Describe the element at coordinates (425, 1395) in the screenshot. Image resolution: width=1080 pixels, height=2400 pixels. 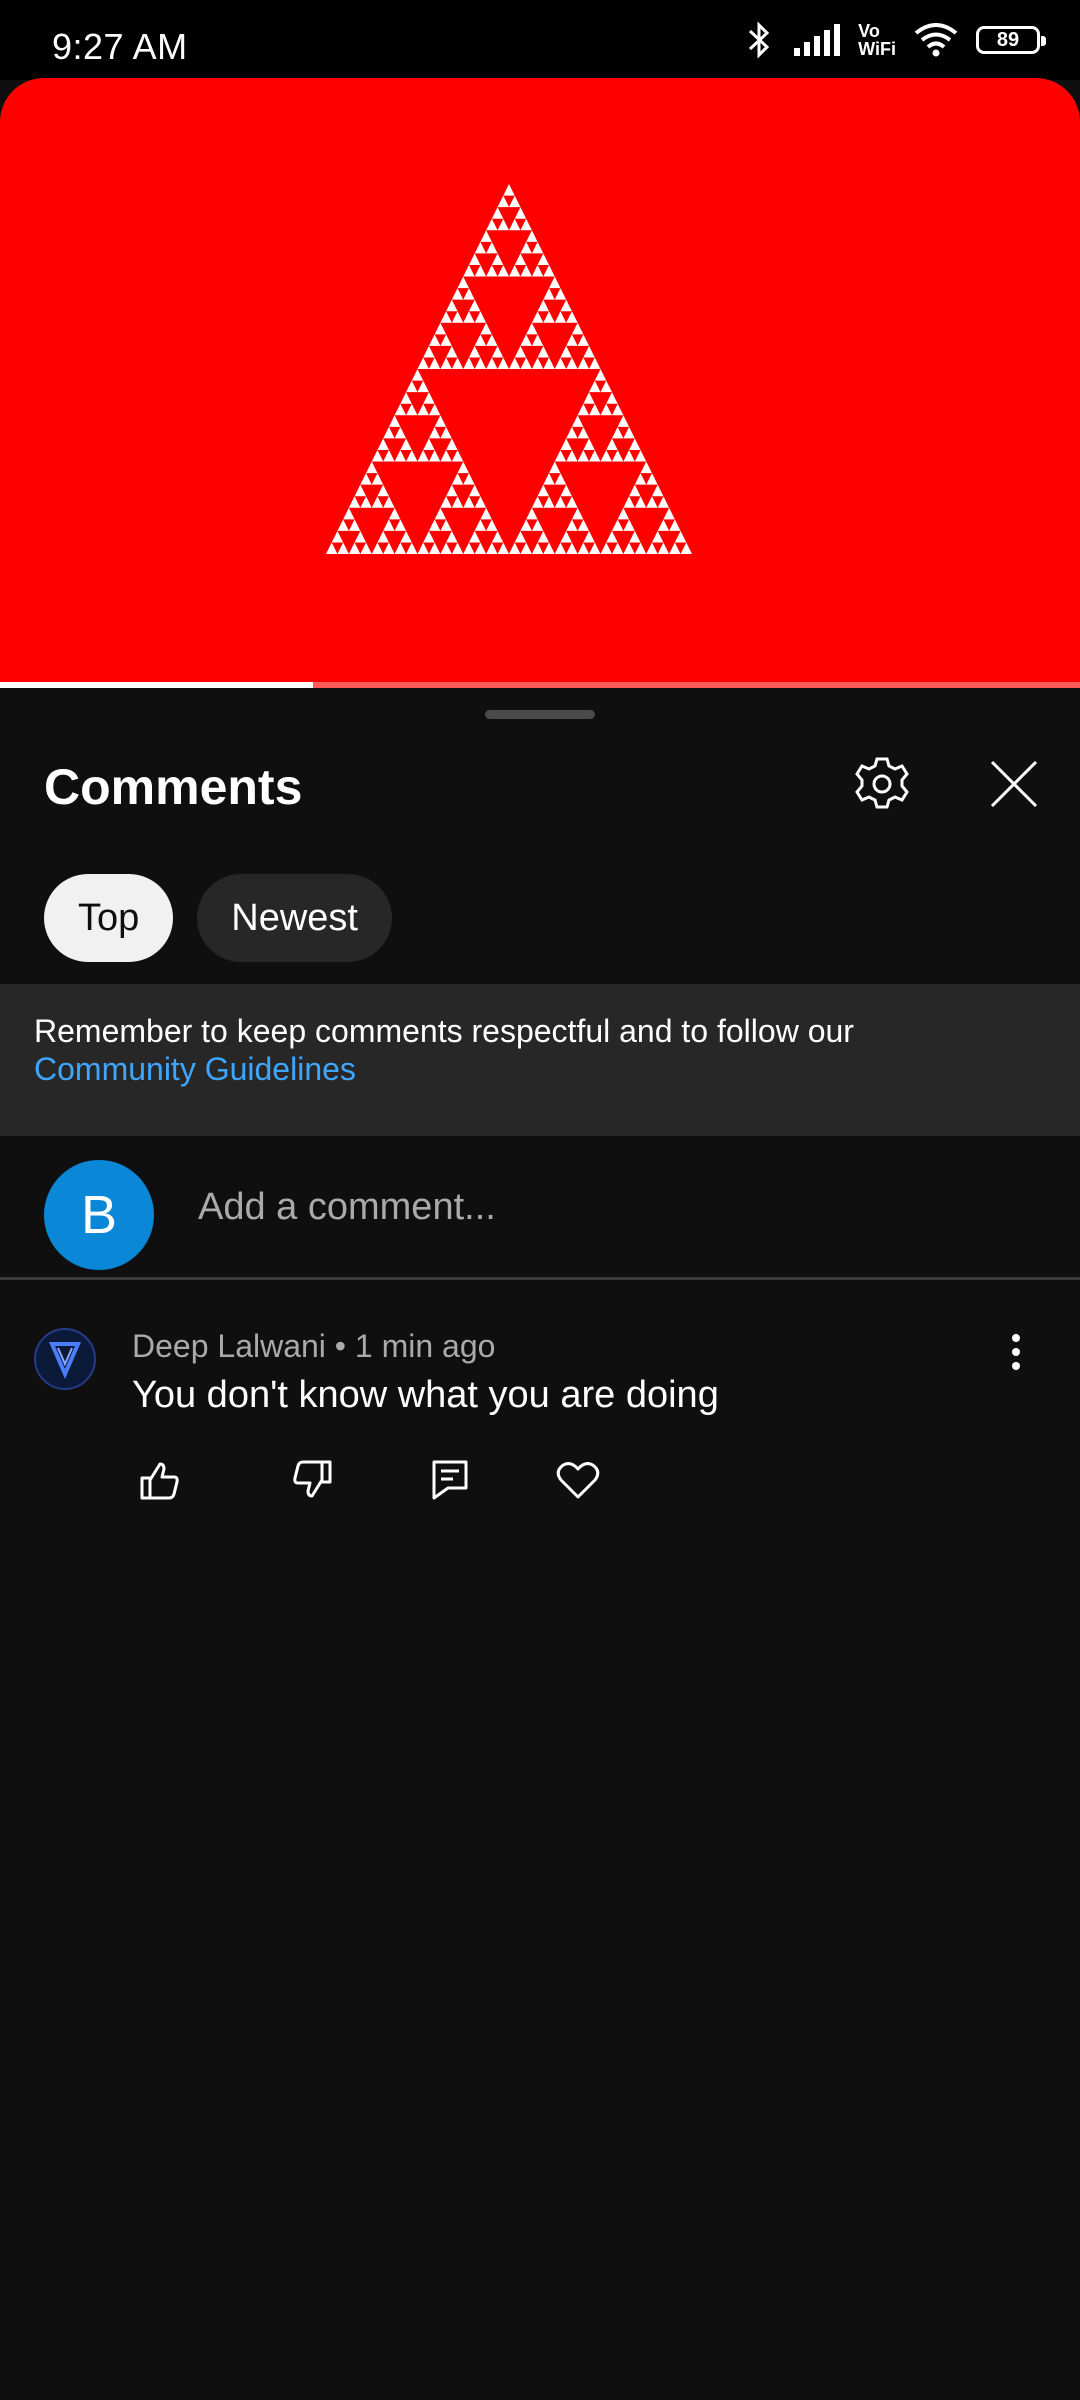
I see `comment-text: You don't know what you are doing` at that location.